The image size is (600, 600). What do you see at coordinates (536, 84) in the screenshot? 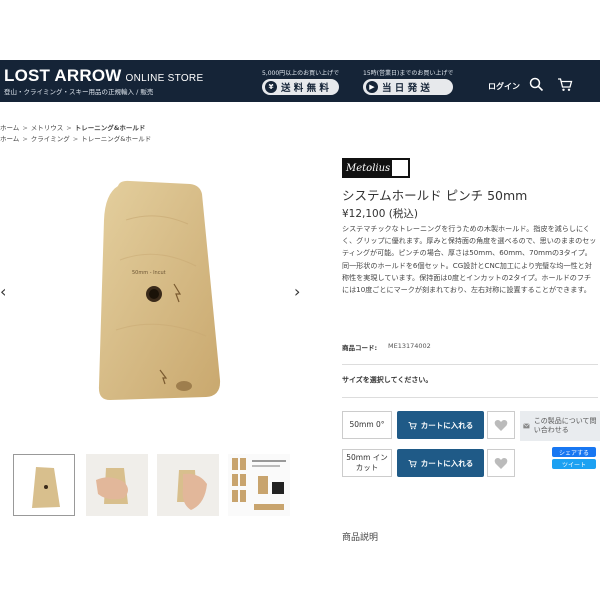
I see `search-icon` at bounding box center [536, 84].